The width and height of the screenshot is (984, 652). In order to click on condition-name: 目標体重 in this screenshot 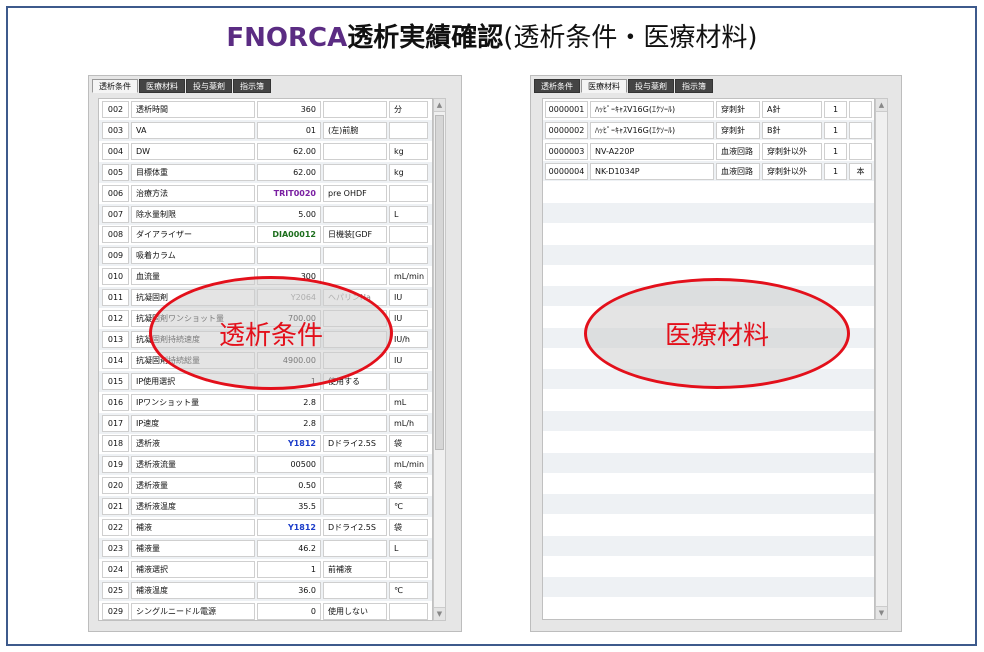, I will do `click(193, 172)`.